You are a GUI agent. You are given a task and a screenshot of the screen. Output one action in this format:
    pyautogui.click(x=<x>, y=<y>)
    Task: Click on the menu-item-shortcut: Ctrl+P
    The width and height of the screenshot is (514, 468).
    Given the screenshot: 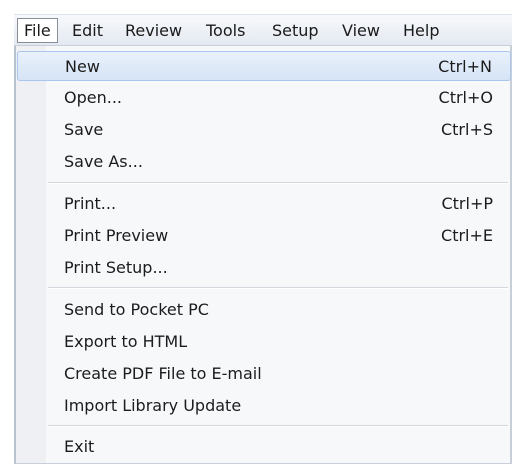 What is the action you would take?
    pyautogui.click(x=467, y=203)
    